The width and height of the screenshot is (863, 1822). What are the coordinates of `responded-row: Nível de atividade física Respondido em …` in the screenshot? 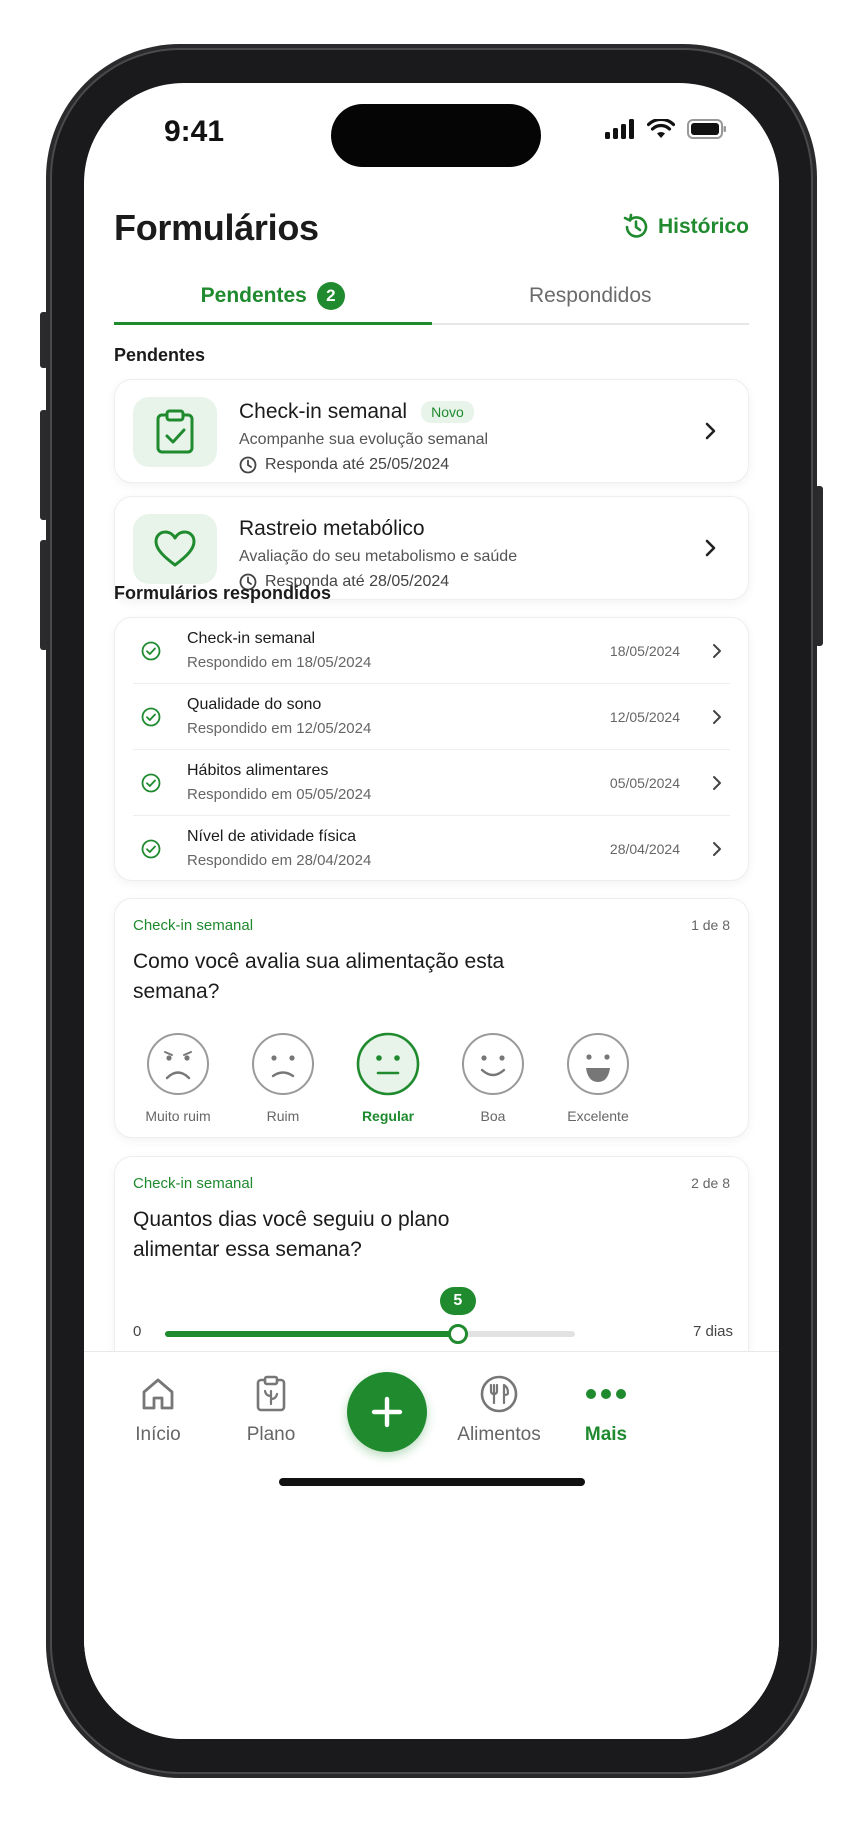 It's located at (431, 849).